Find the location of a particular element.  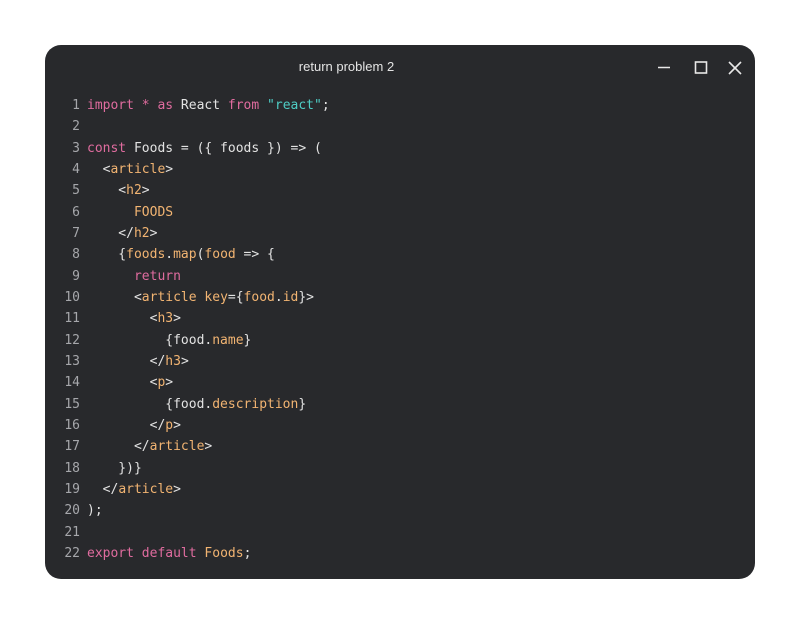

close-button is located at coordinates (735, 68).